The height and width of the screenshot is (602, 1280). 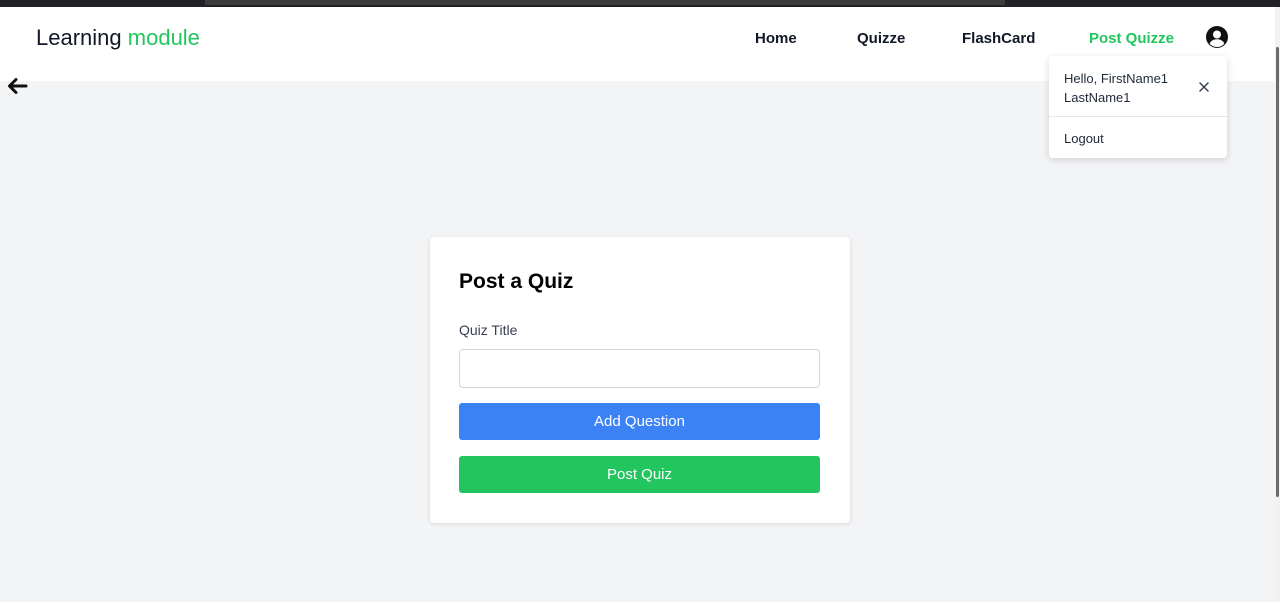 What do you see at coordinates (998, 38) in the screenshot?
I see `nav-flashcard: FlashCard` at bounding box center [998, 38].